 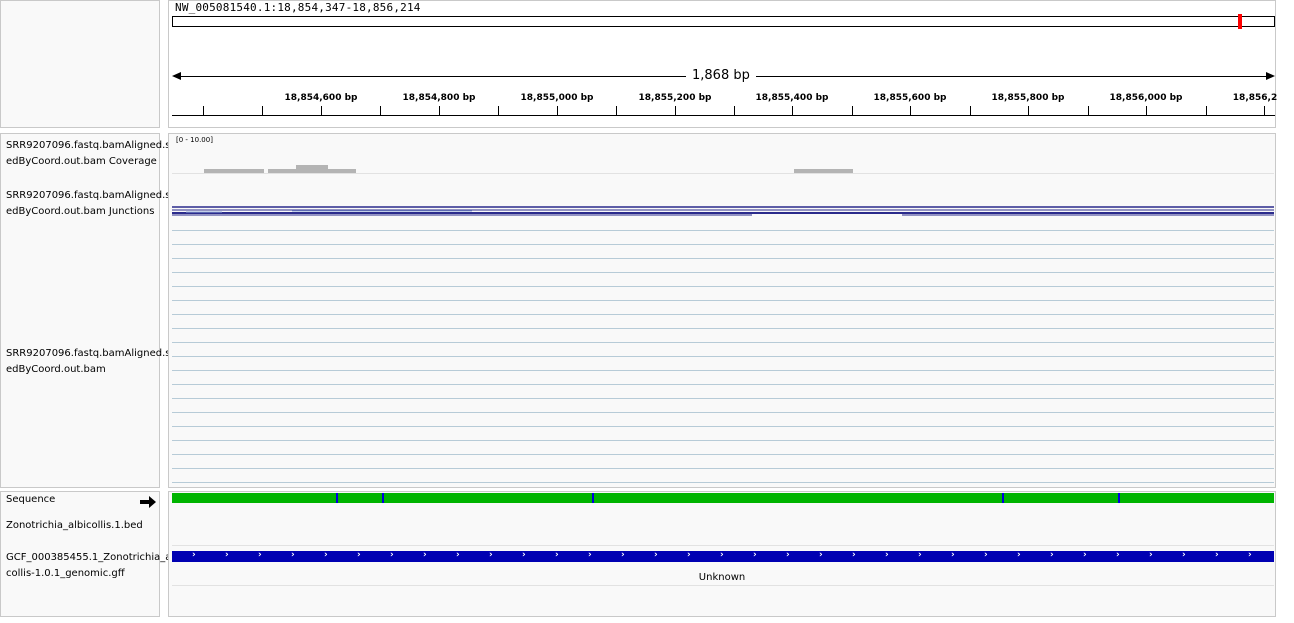 What do you see at coordinates (723, 21) in the screenshot?
I see `chromosome-ideogram` at bounding box center [723, 21].